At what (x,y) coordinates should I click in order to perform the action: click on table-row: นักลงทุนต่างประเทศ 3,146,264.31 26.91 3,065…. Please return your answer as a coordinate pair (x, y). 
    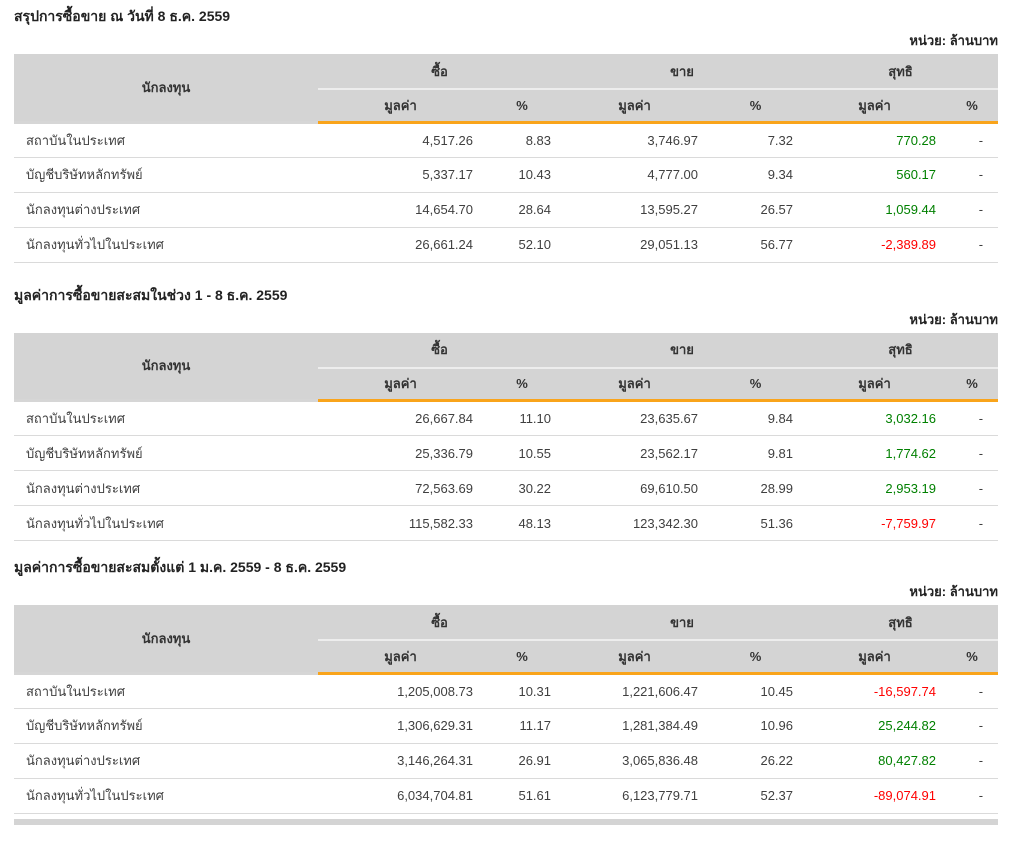
    Looking at the image, I should click on (506, 761).